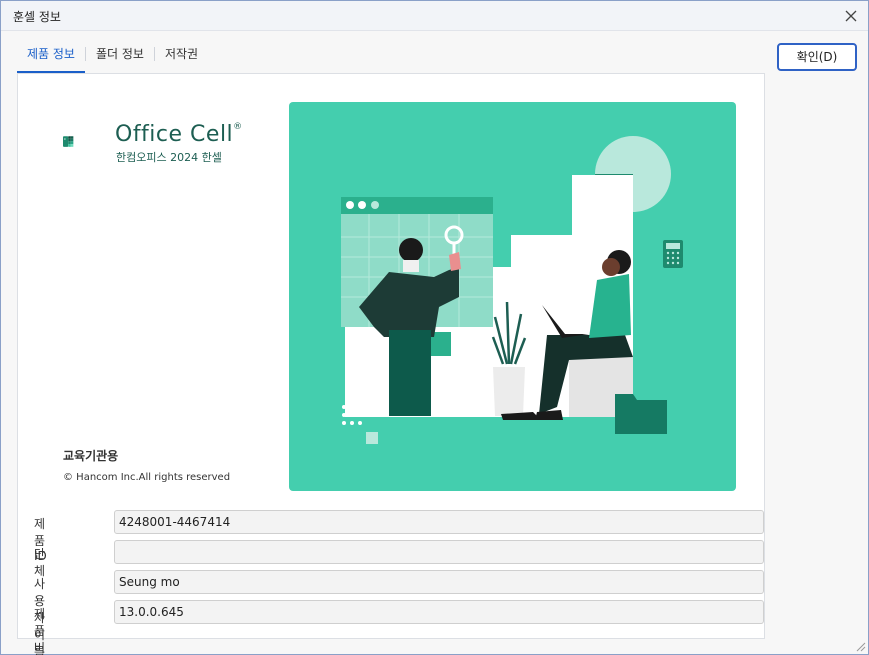  What do you see at coordinates (439, 552) in the screenshot?
I see `organization-field` at bounding box center [439, 552].